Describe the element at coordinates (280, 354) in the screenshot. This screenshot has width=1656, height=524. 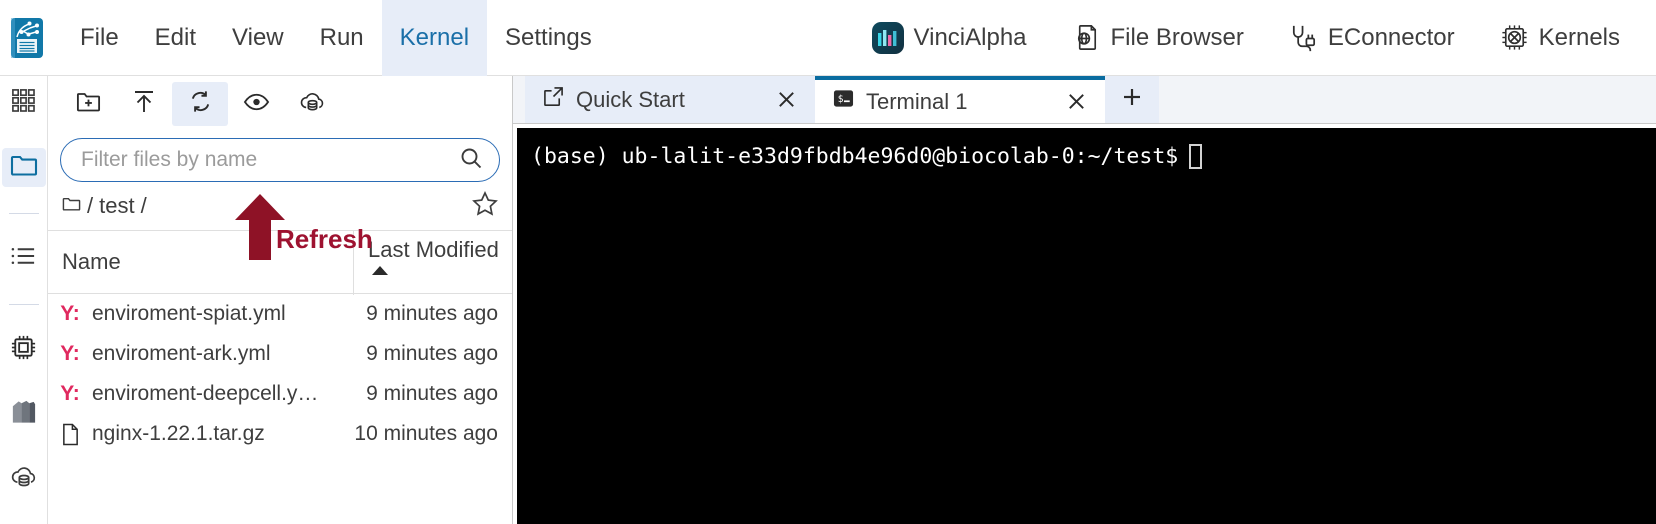
I see `table-row: Y: enviroment-ark.yml 9 minutes ago` at that location.